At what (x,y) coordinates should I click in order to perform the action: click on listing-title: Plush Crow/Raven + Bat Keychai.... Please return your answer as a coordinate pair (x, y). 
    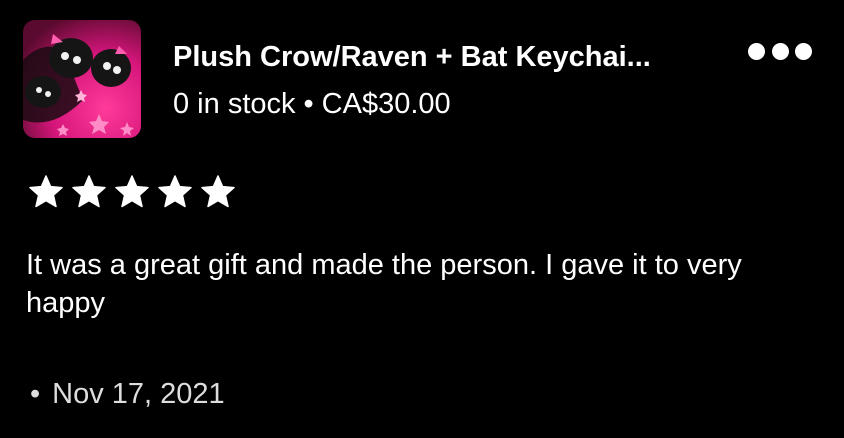
    Looking at the image, I should click on (443, 57).